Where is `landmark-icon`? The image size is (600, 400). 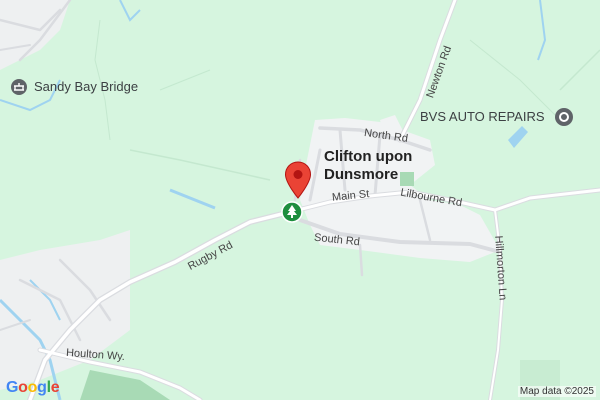
landmark-icon is located at coordinates (19, 87).